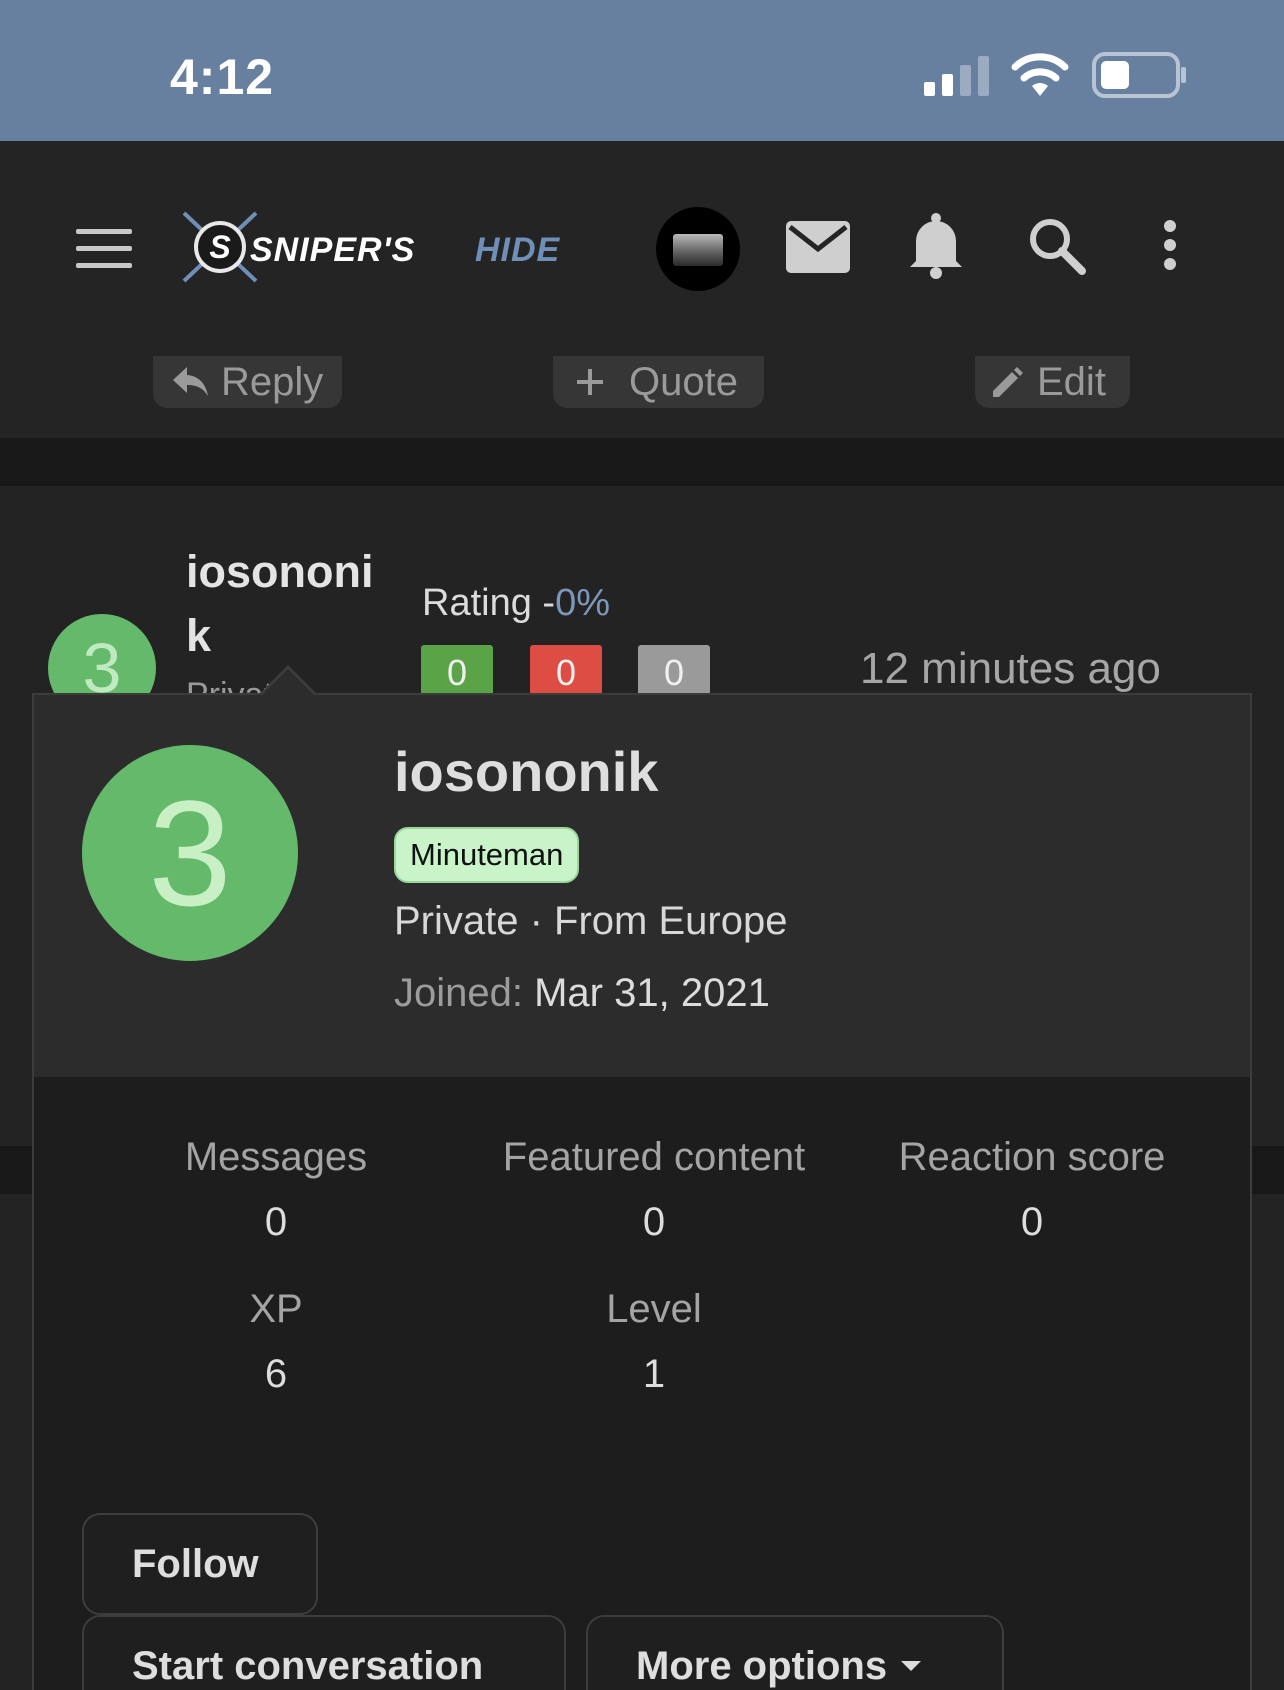  What do you see at coordinates (762, 1665) in the screenshot?
I see `more-options-label: More options` at bounding box center [762, 1665].